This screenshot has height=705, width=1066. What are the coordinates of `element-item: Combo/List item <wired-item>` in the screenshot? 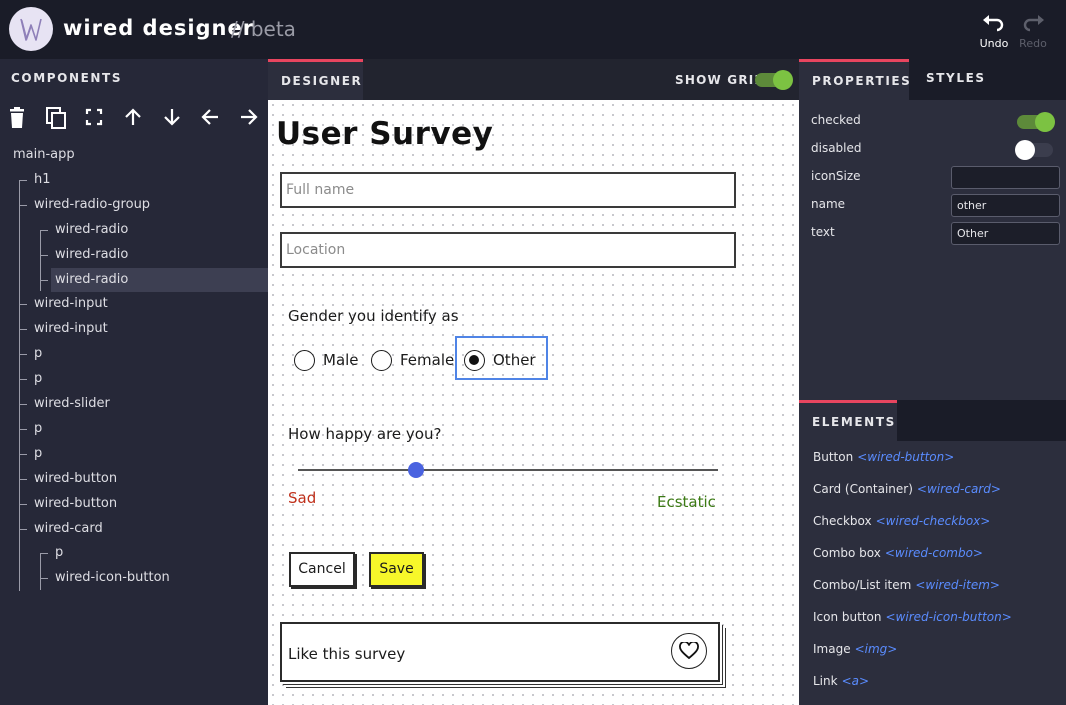 It's located at (906, 585).